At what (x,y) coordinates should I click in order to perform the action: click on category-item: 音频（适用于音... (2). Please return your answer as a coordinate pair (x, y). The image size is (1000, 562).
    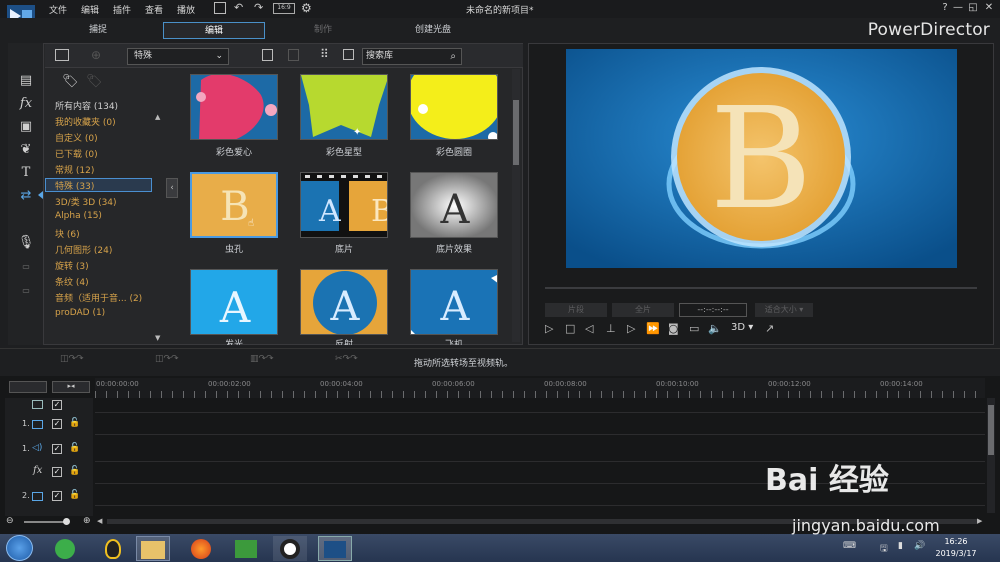
    Looking at the image, I should click on (98, 297).